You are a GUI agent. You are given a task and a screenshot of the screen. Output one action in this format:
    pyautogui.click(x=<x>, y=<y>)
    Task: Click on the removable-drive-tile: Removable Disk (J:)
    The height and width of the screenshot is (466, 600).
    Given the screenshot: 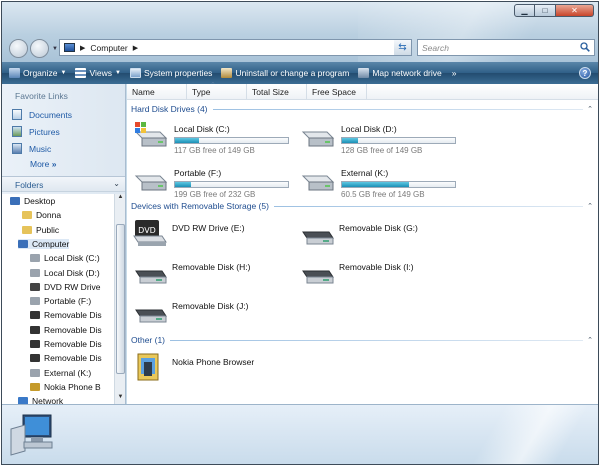 What is the action you would take?
    pyautogui.click(x=190, y=311)
    